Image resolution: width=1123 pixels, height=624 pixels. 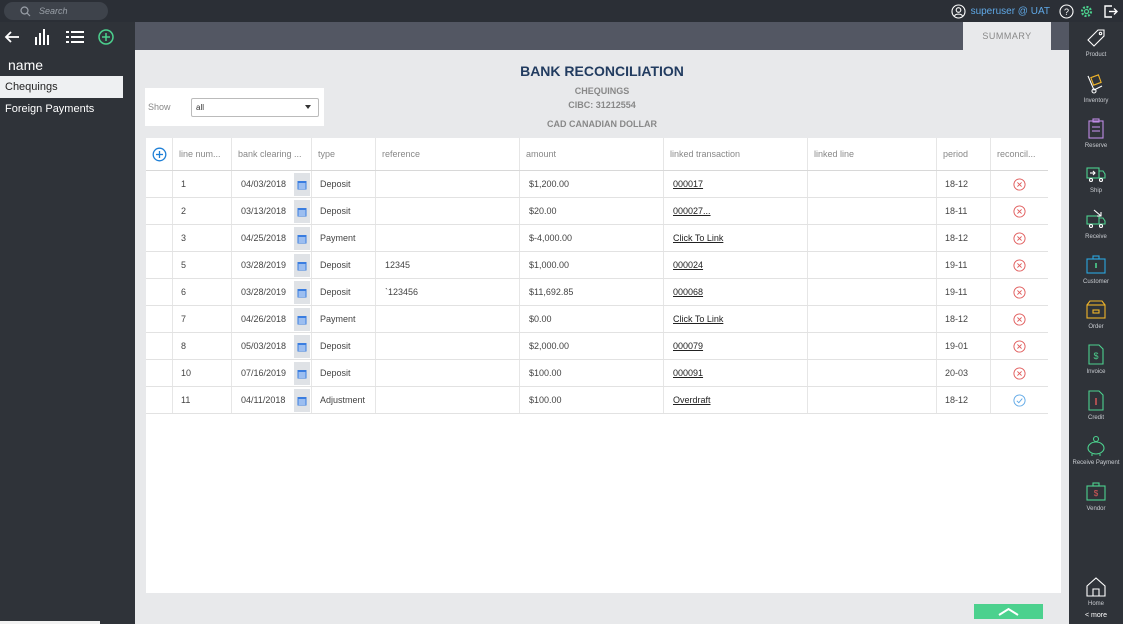 What do you see at coordinates (1096, 133) in the screenshot?
I see `nav-reserve-button: Reserve` at bounding box center [1096, 133].